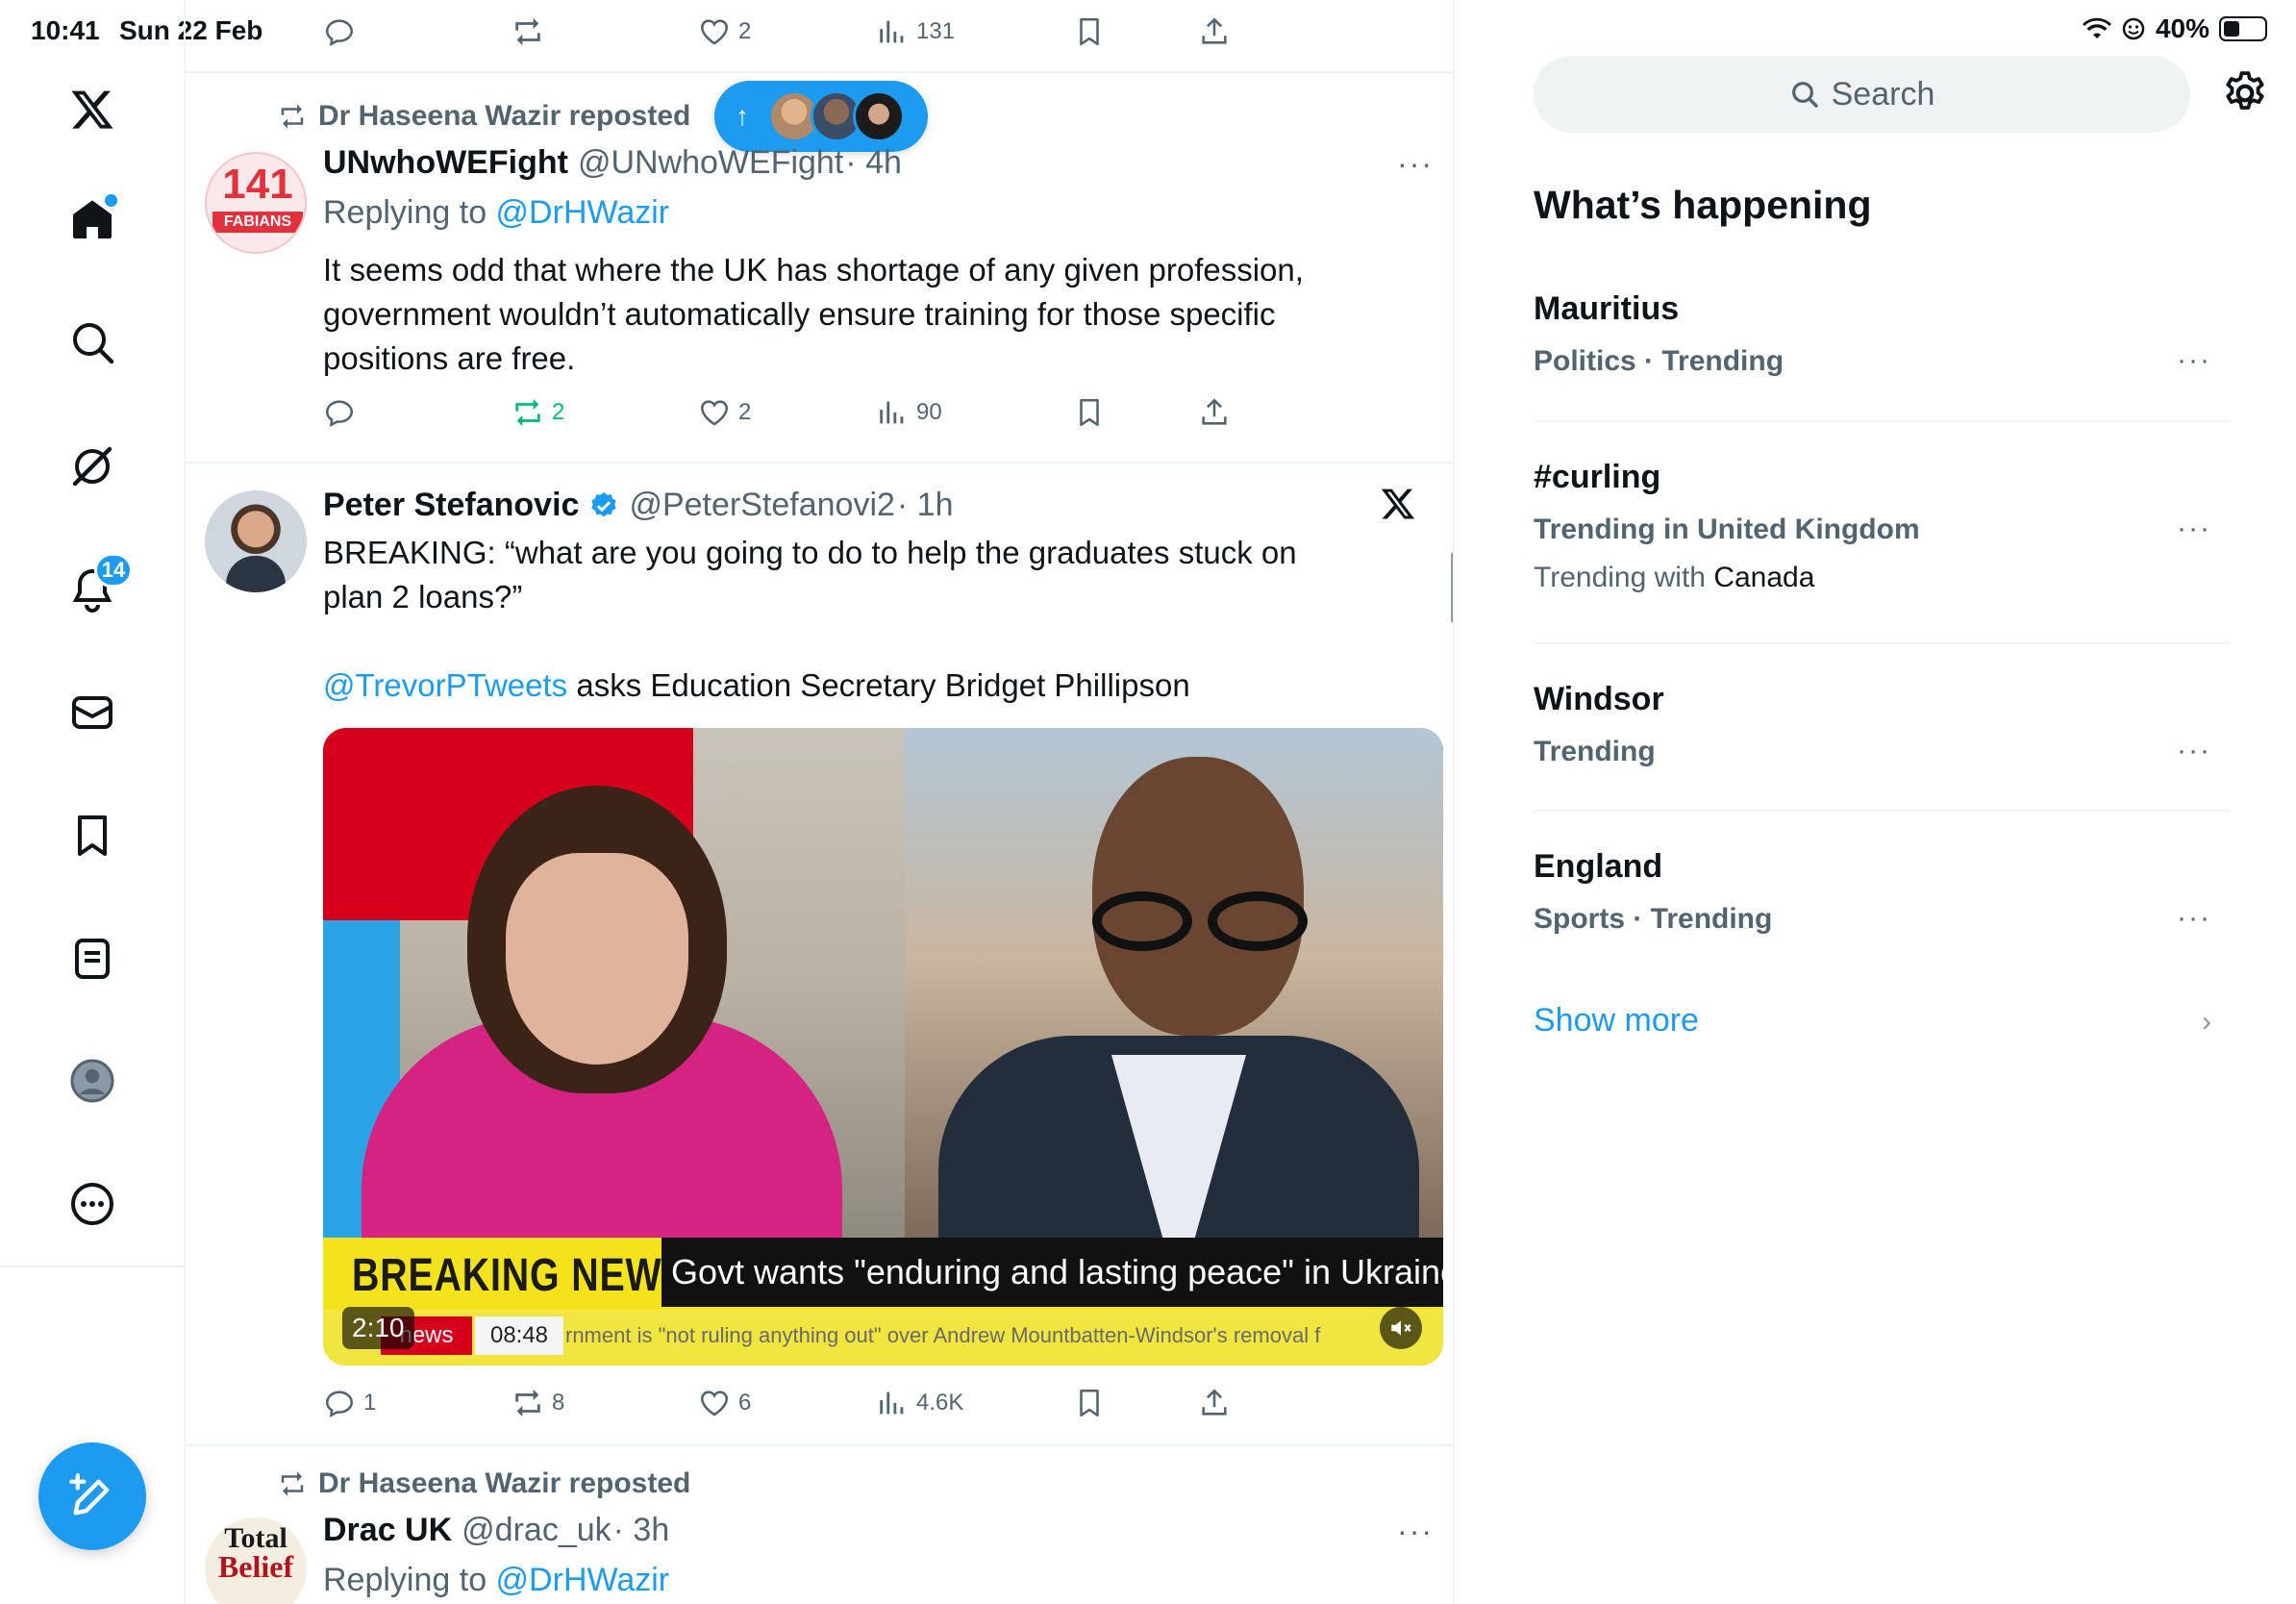  Describe the element at coordinates (2206, 1022) in the screenshot. I see `chevron-right-icon: ›` at that location.